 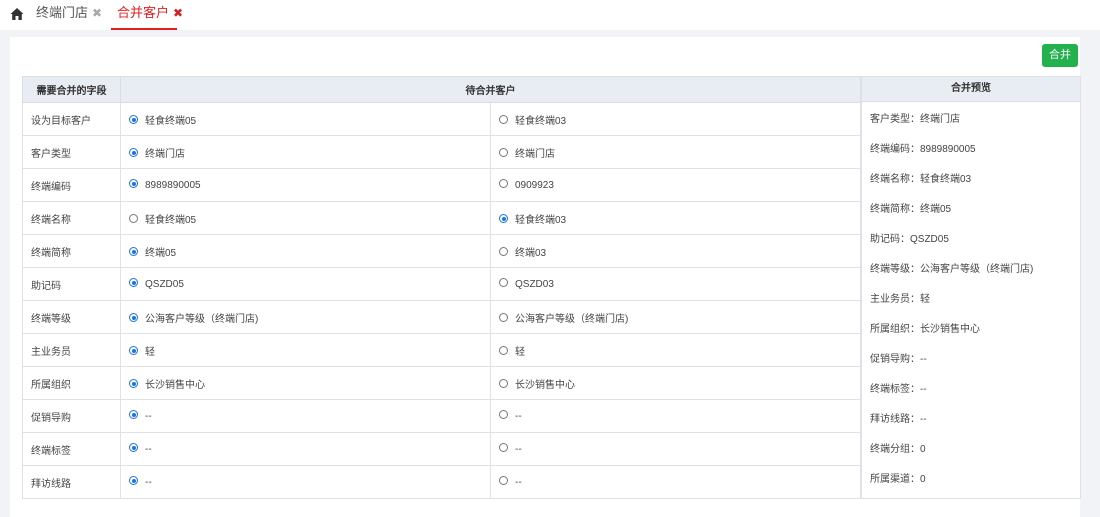 I want to click on option-cell-a: 8989890005, so click(x=305, y=185).